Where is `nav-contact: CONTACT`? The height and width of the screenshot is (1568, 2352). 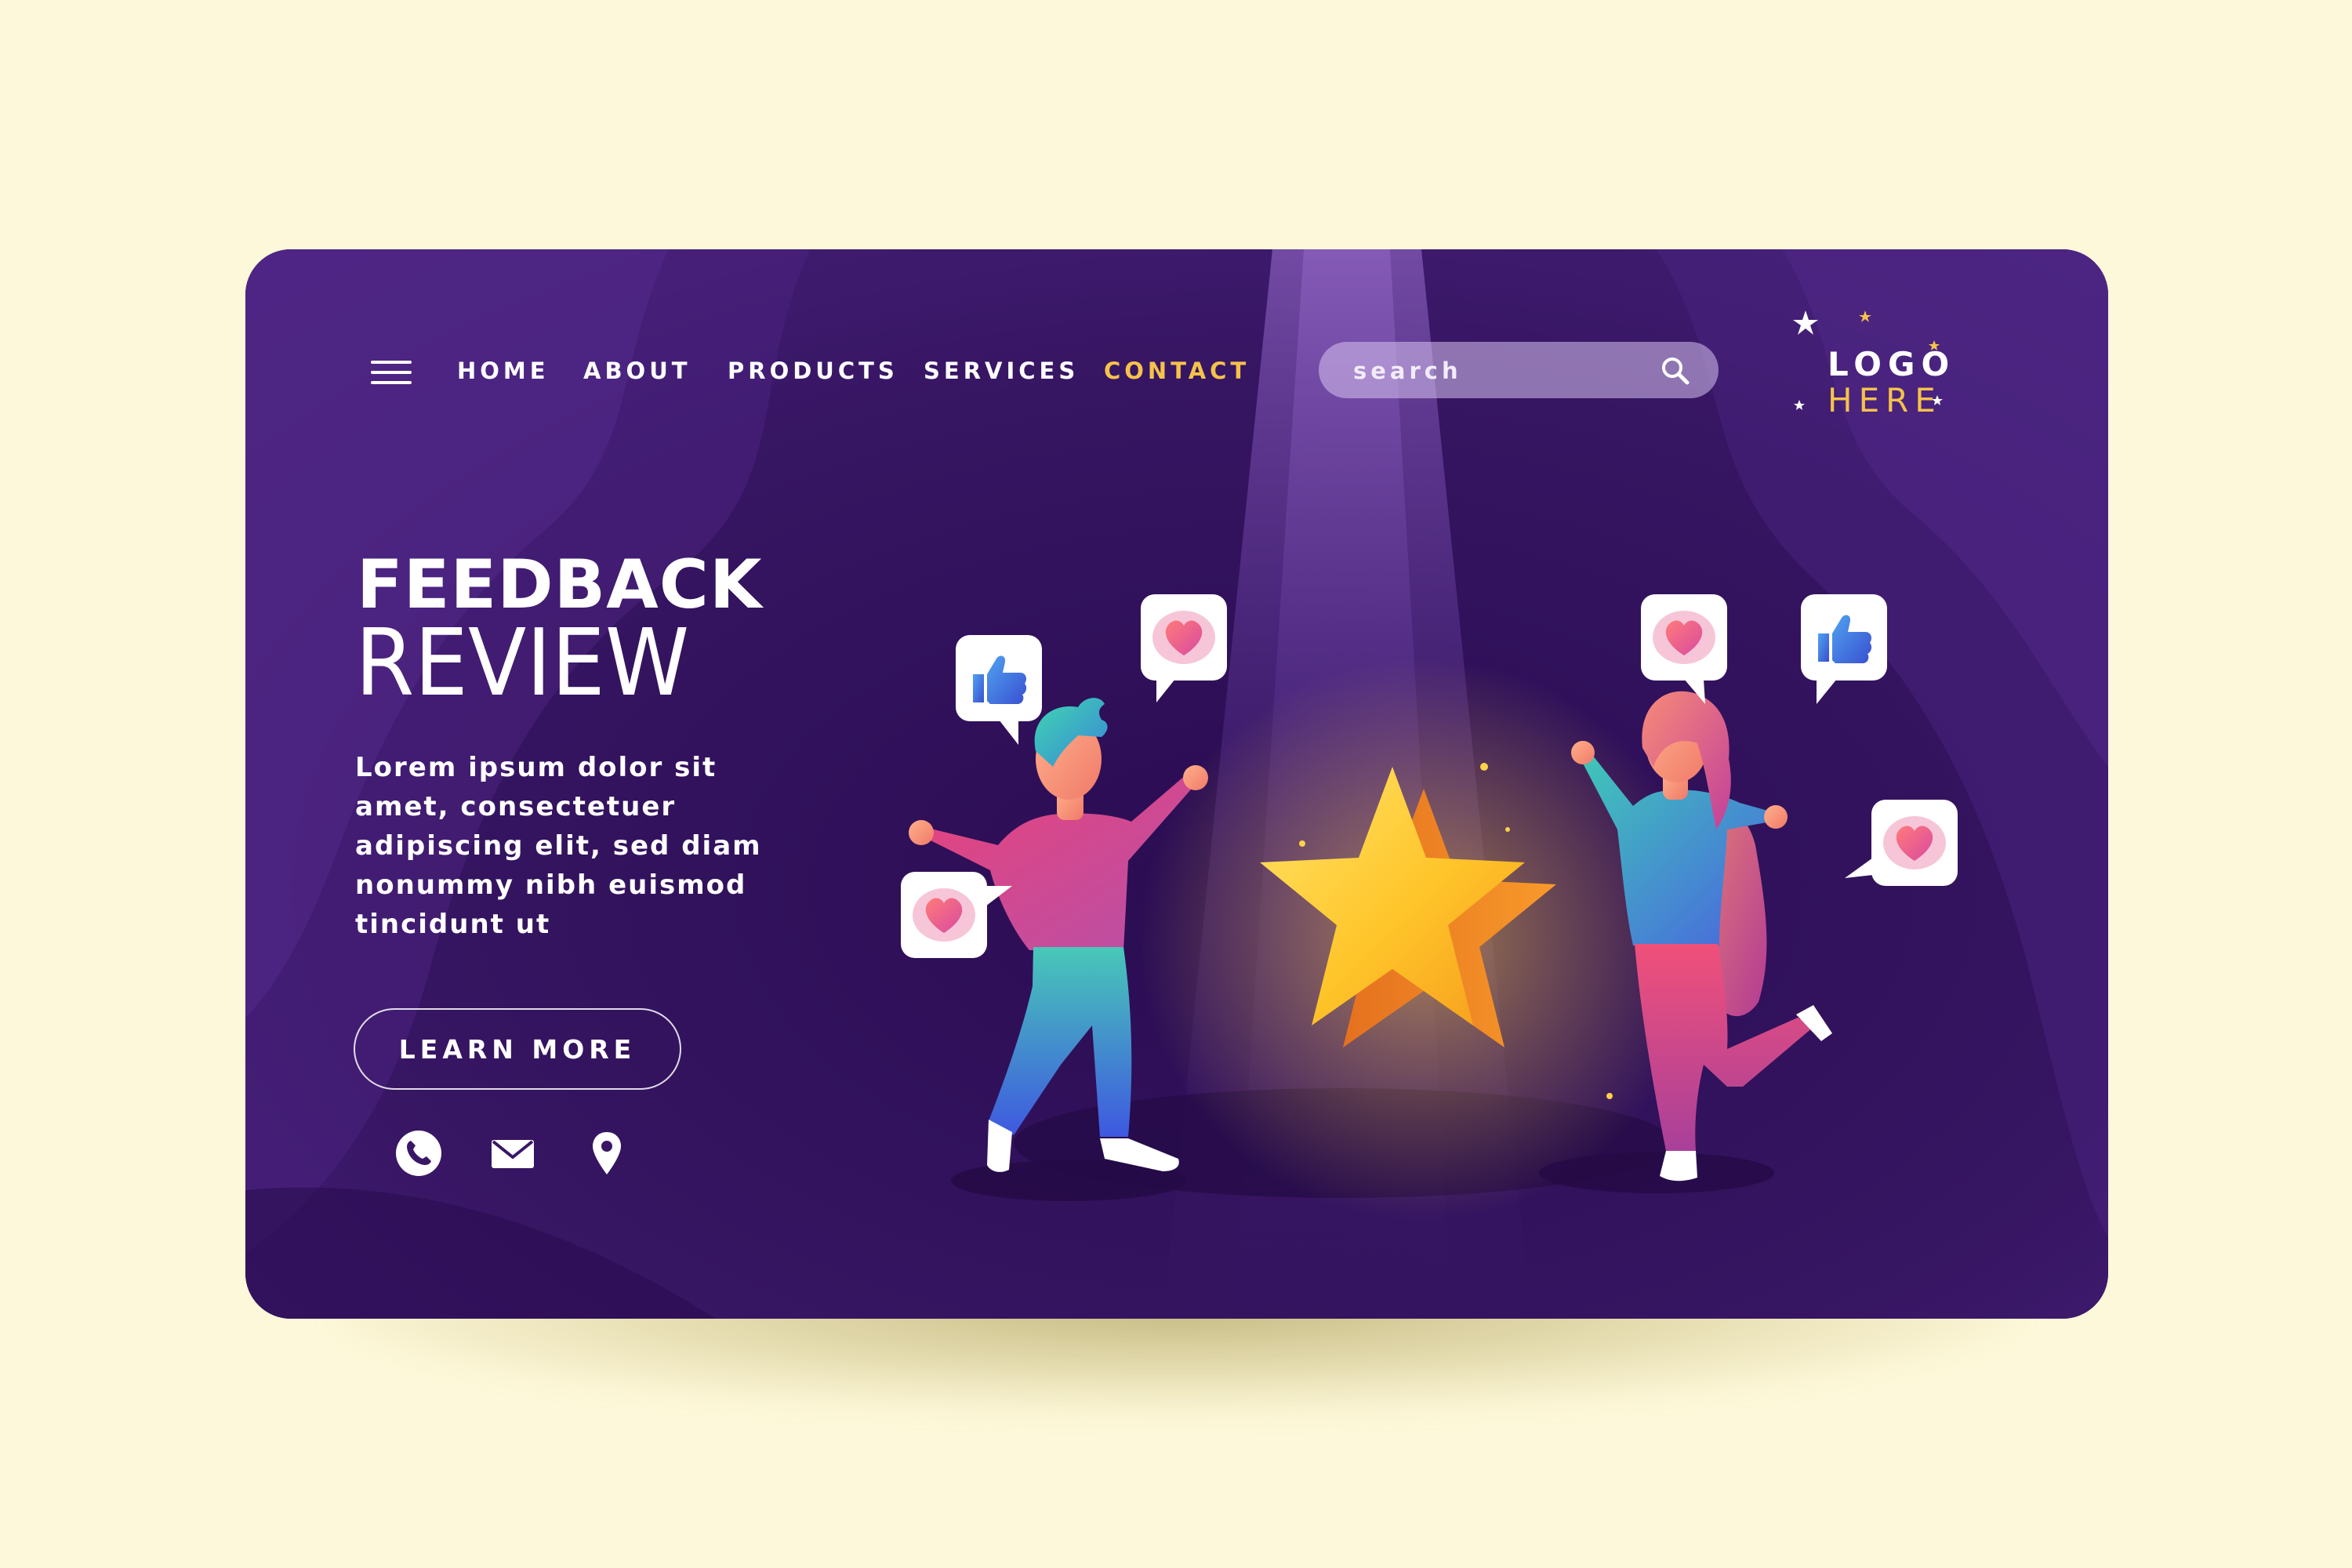 nav-contact: CONTACT is located at coordinates (1177, 371).